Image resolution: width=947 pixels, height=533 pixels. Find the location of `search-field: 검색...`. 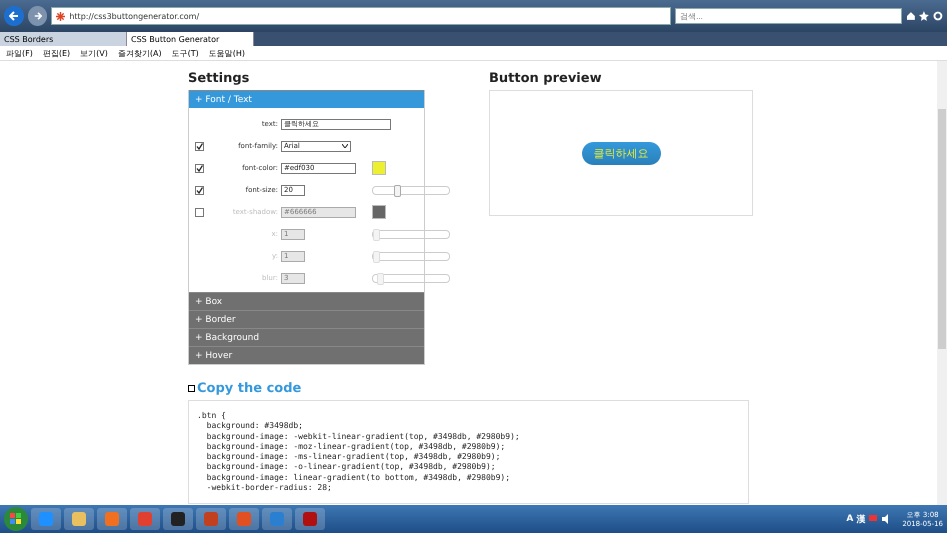

search-field: 검색... is located at coordinates (788, 16).